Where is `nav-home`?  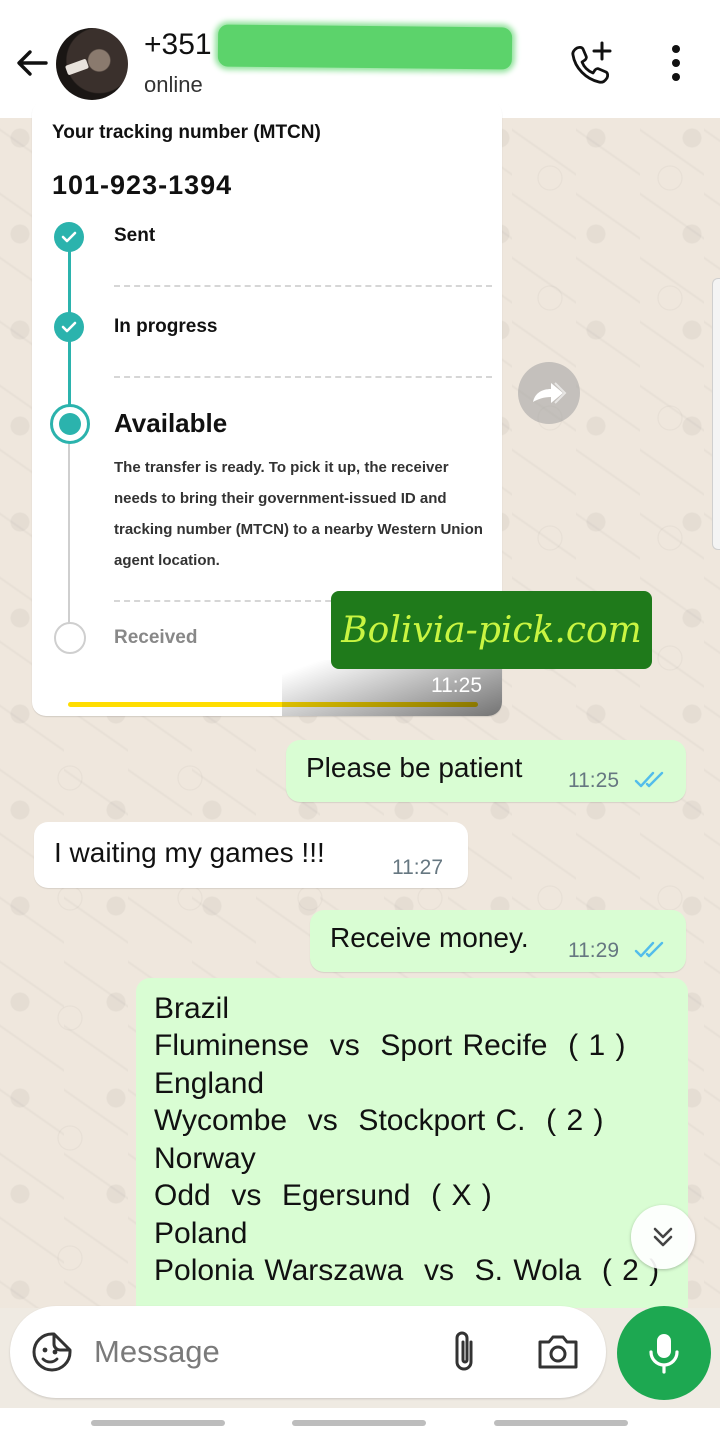
nav-home is located at coordinates (359, 1423).